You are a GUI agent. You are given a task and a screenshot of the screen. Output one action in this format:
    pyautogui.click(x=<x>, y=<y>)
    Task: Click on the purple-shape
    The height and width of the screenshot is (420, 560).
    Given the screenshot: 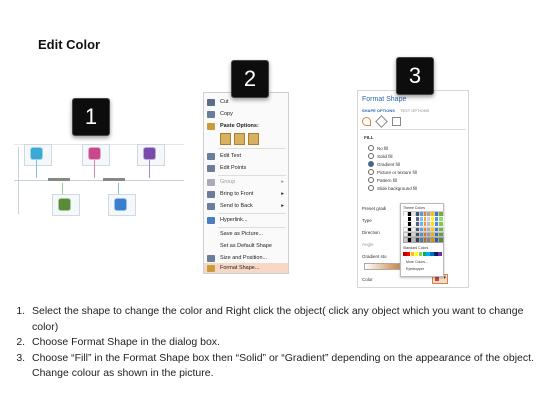 What is the action you would take?
    pyautogui.click(x=149, y=153)
    